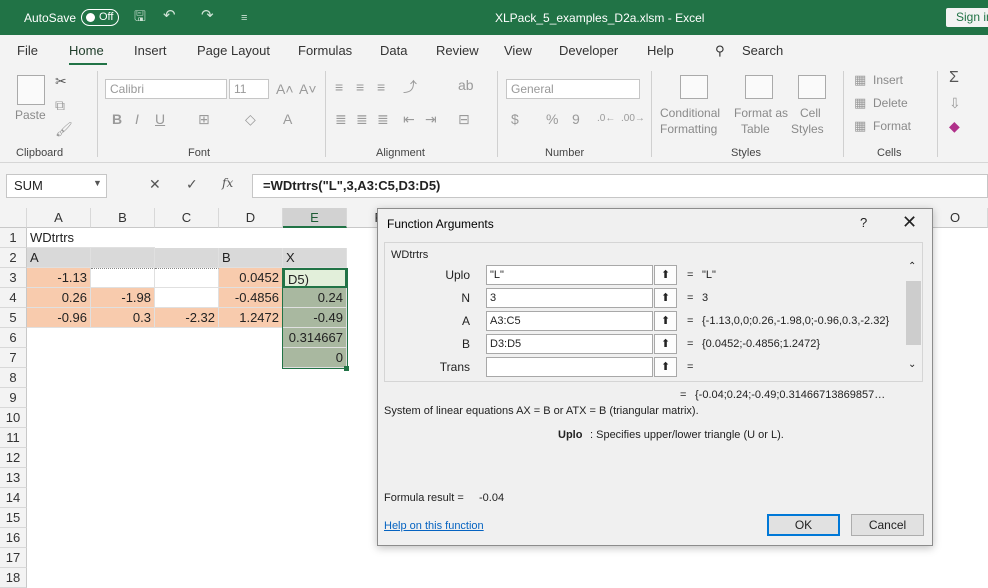 The image size is (988, 588). I want to click on cancel-entry-icon: ✕, so click(155, 184).